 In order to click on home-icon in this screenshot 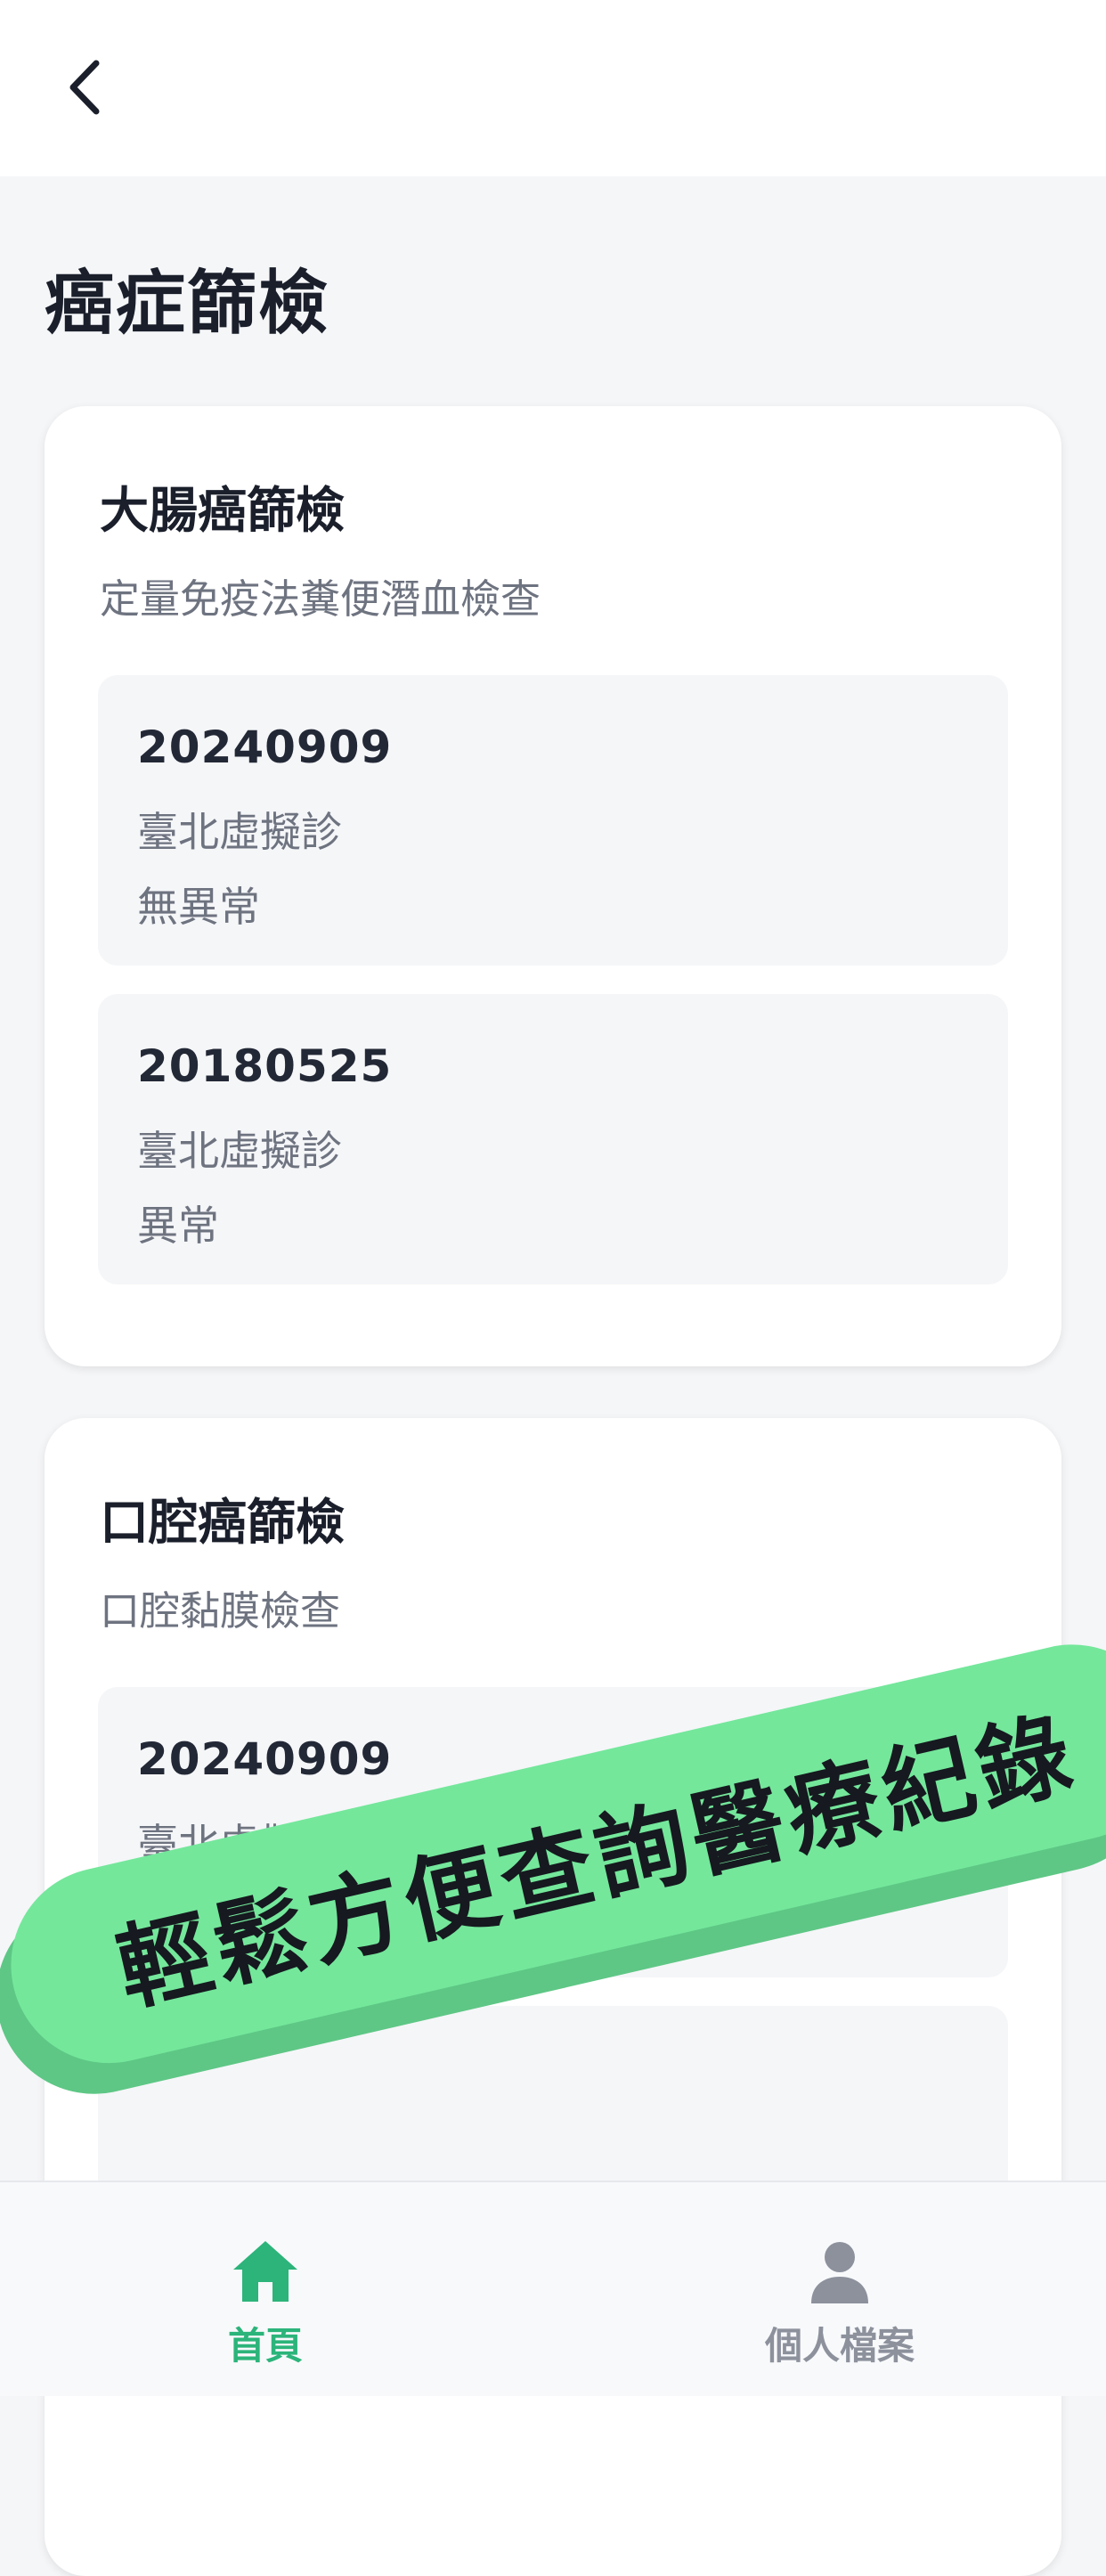, I will do `click(265, 2272)`.